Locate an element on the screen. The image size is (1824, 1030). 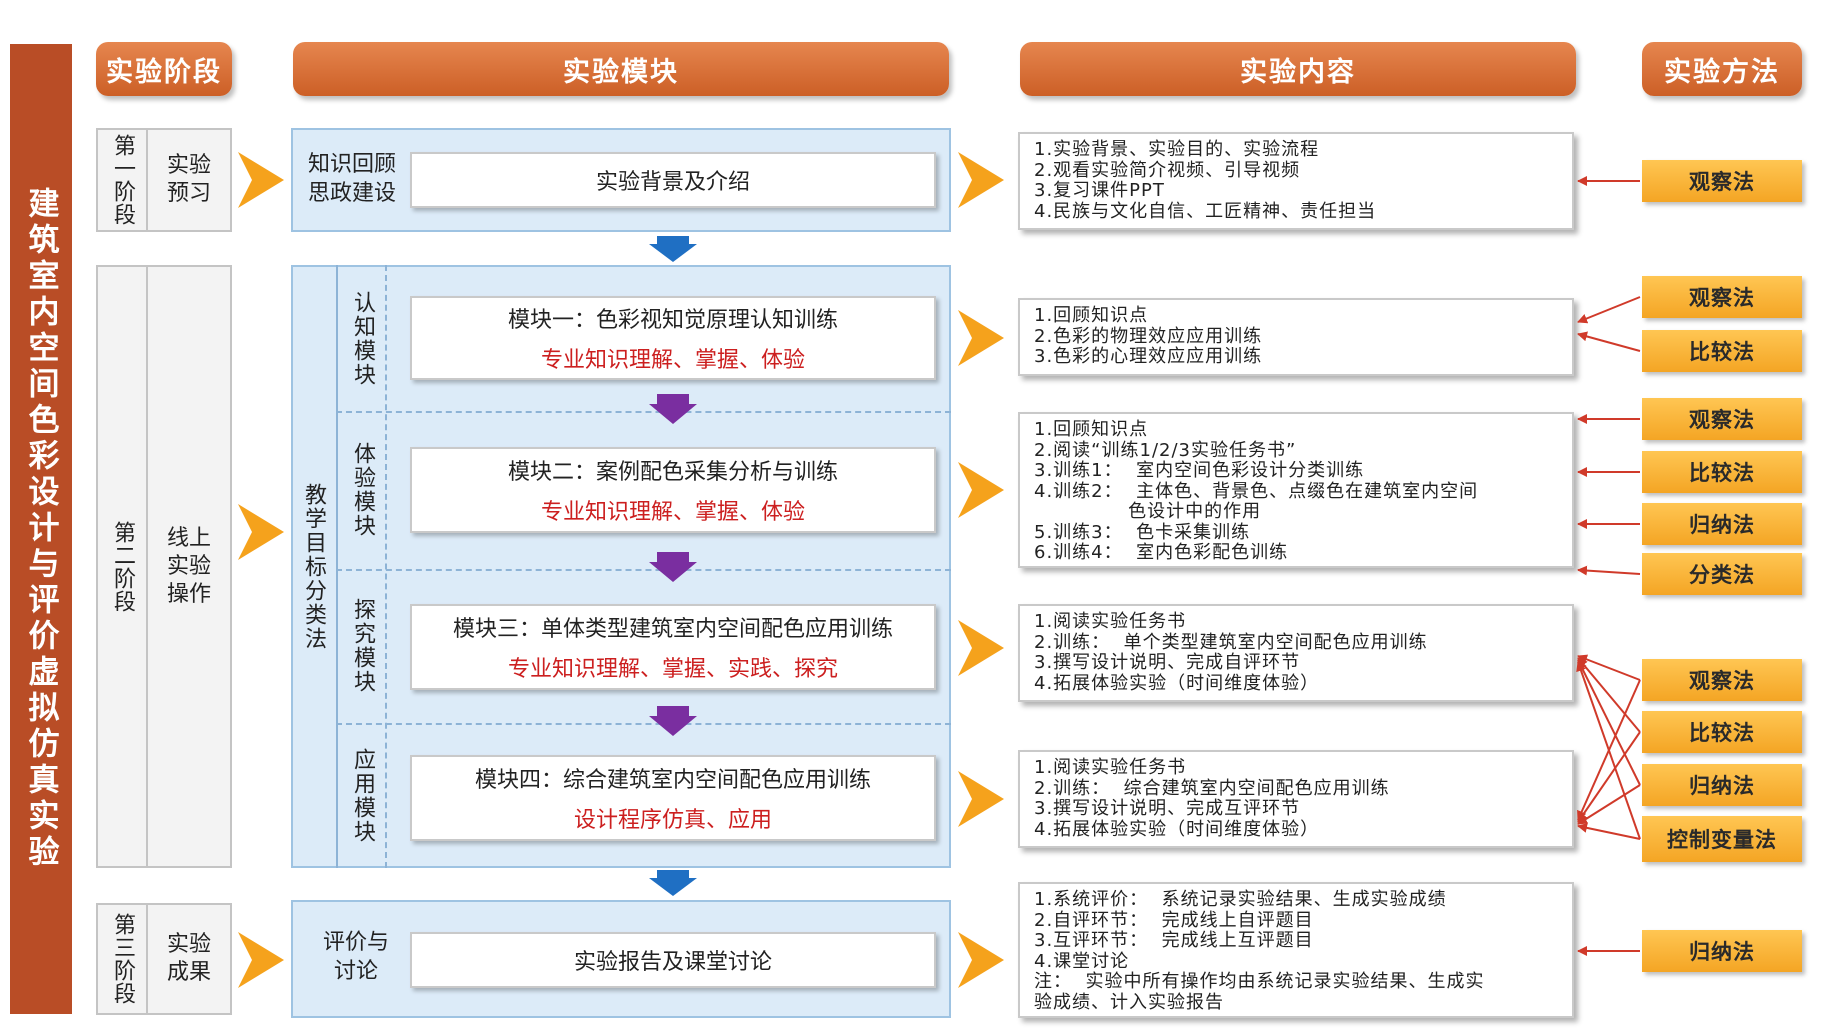
connector-comparison-3b is located at coordinates (1609, 777).